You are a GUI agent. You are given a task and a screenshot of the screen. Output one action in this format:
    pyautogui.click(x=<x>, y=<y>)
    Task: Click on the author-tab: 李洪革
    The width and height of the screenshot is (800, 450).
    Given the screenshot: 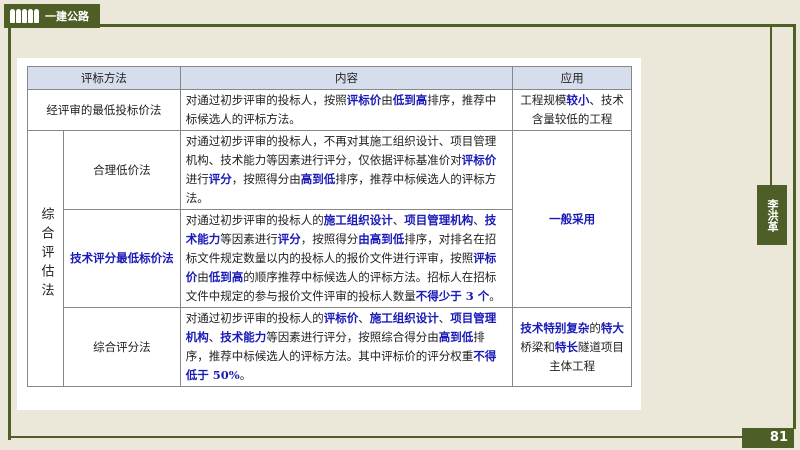 What is the action you would take?
    pyautogui.click(x=772, y=215)
    